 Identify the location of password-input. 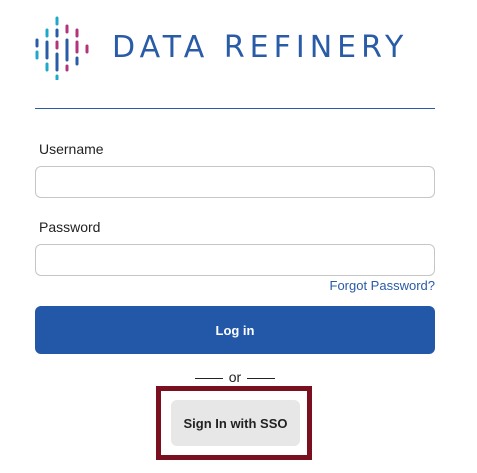
(235, 260).